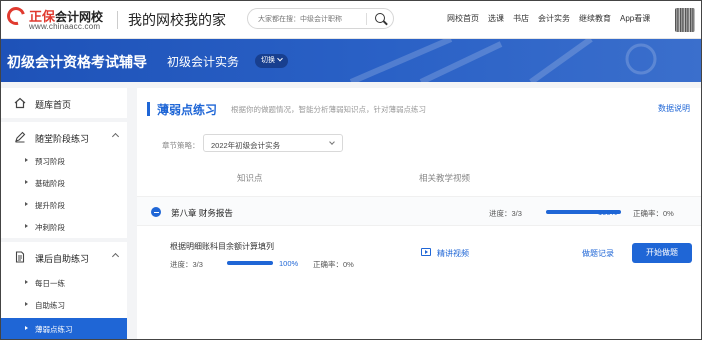 This screenshot has width=702, height=340. What do you see at coordinates (521, 18) in the screenshot?
I see `nav-bookstore: 书店` at bounding box center [521, 18].